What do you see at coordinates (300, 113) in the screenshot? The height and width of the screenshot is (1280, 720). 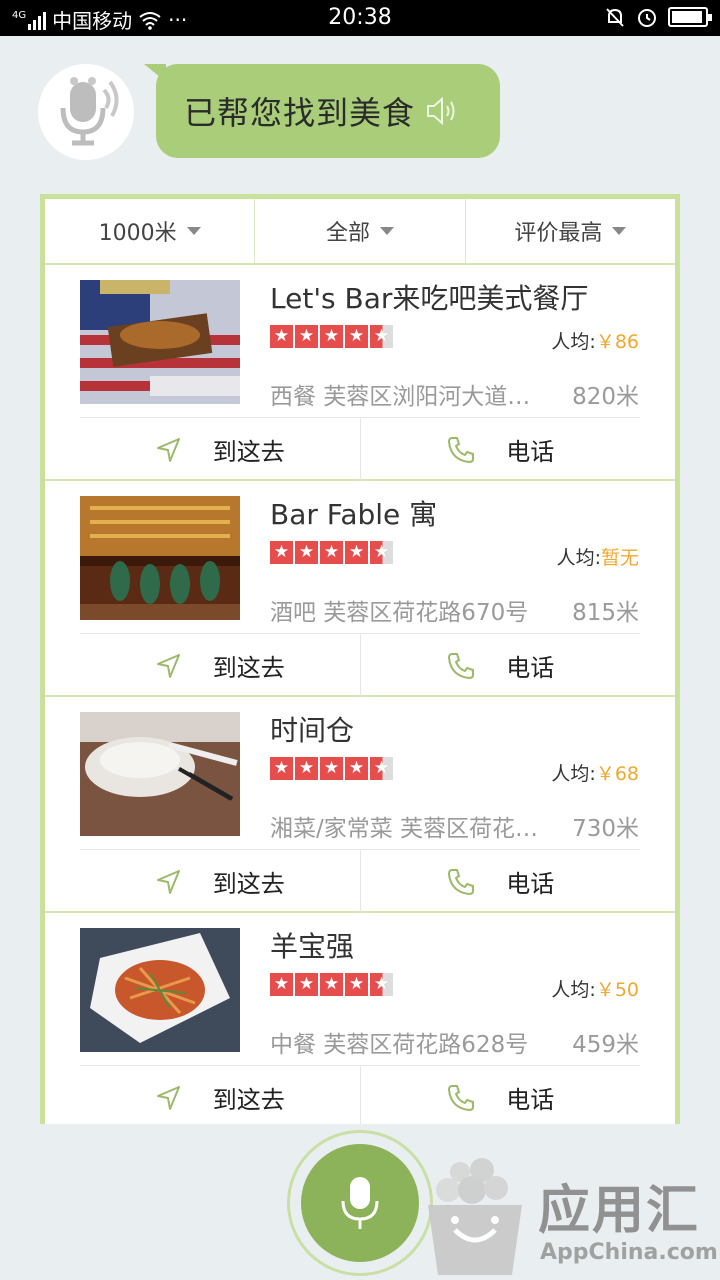 I see `assistant-message-text: 已帮您找到美食` at bounding box center [300, 113].